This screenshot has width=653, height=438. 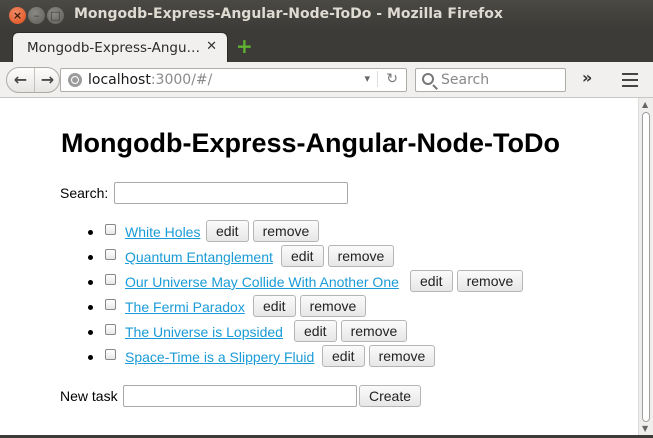 What do you see at coordinates (645, 104) in the screenshot?
I see `scroll-up-arrow-icon: ▲` at bounding box center [645, 104].